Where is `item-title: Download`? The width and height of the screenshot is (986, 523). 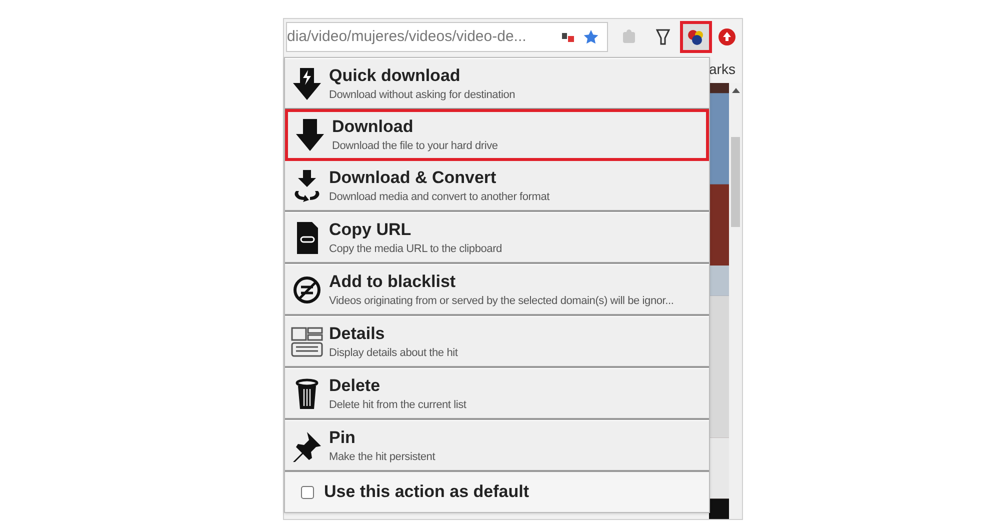 item-title: Download is located at coordinates (373, 127).